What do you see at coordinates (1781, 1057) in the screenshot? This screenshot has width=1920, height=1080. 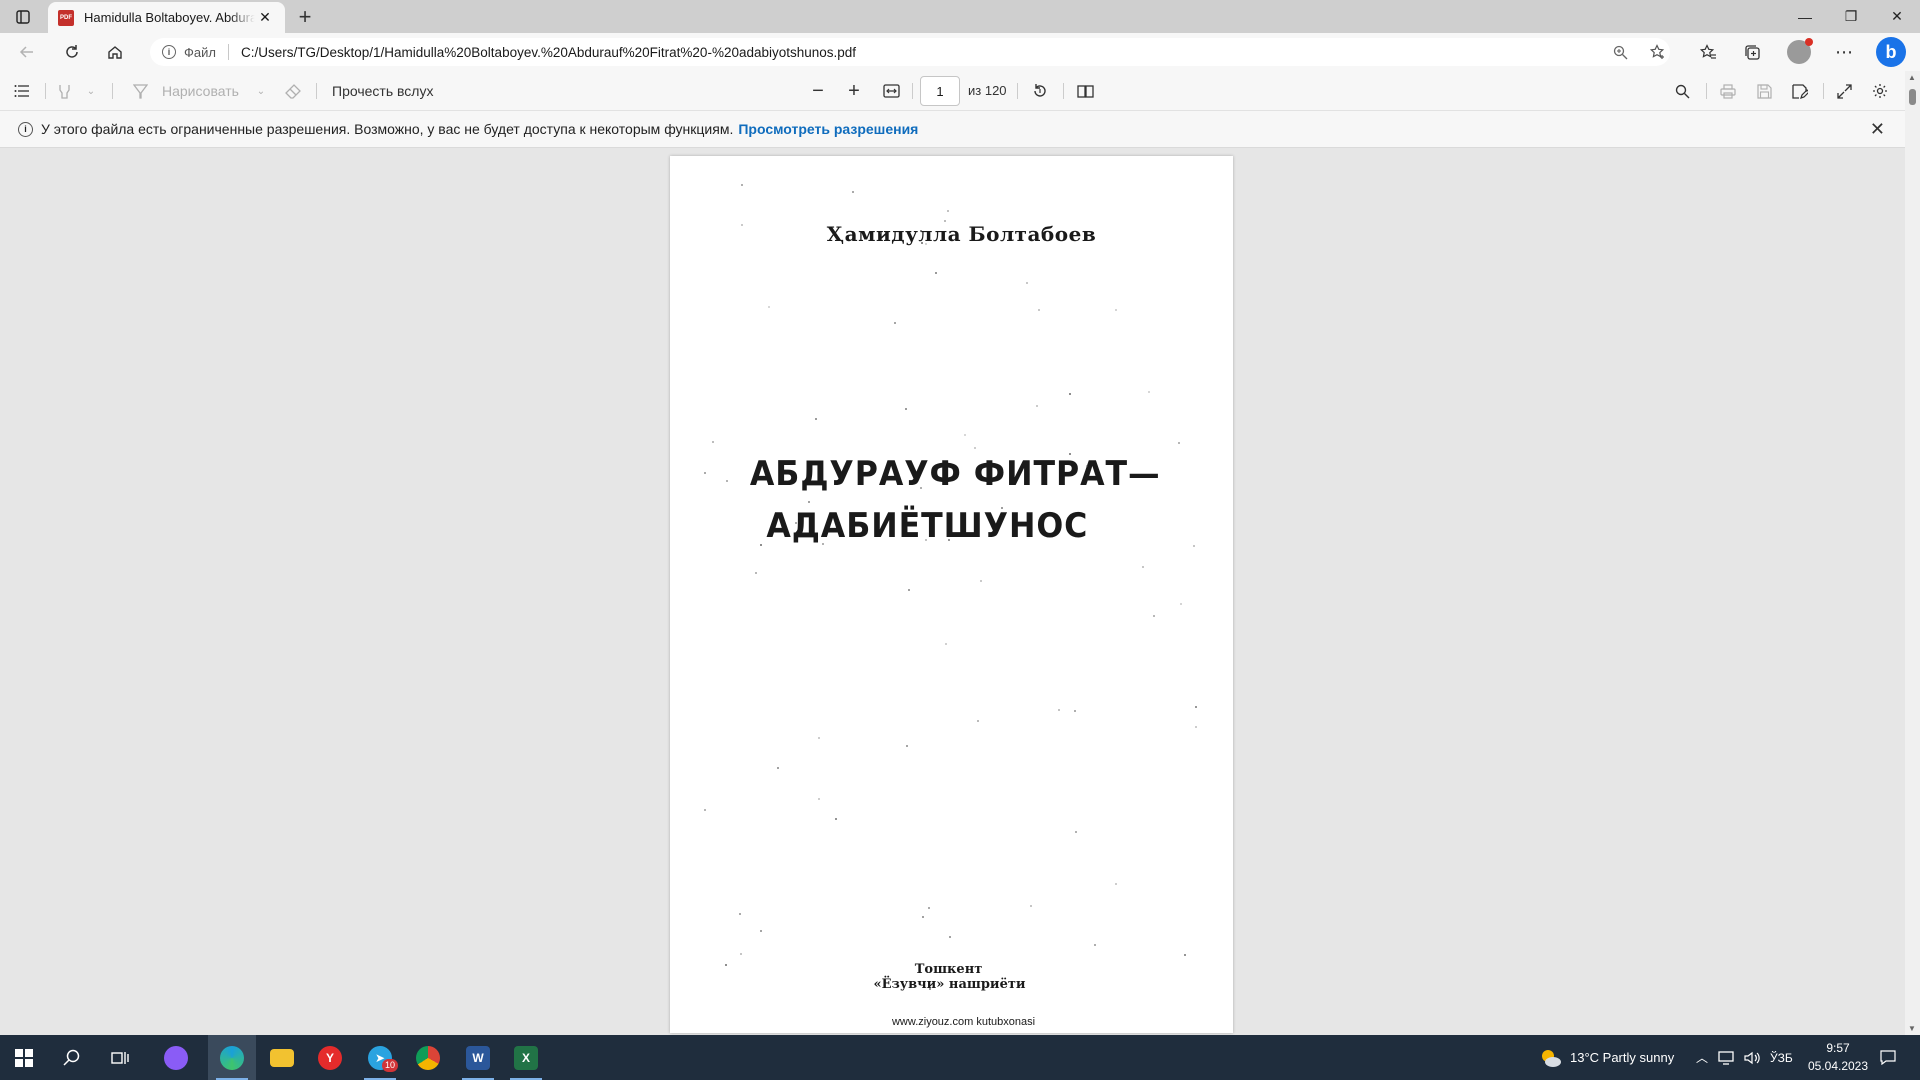 I see `input-language-button: ЎЗБ` at bounding box center [1781, 1057].